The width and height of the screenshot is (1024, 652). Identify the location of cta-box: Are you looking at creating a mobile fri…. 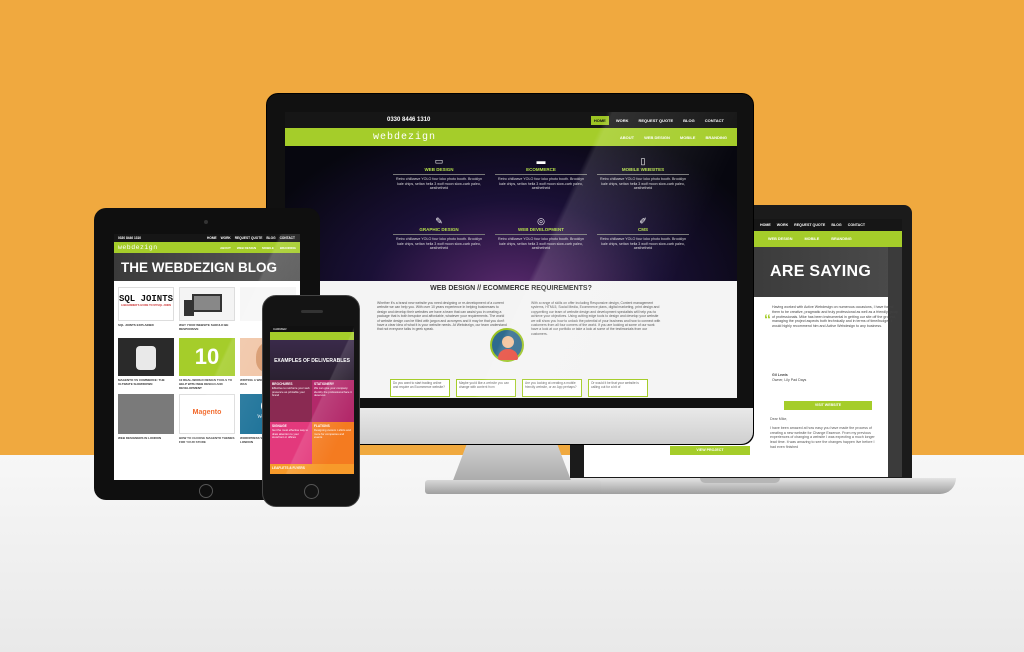
(552, 388).